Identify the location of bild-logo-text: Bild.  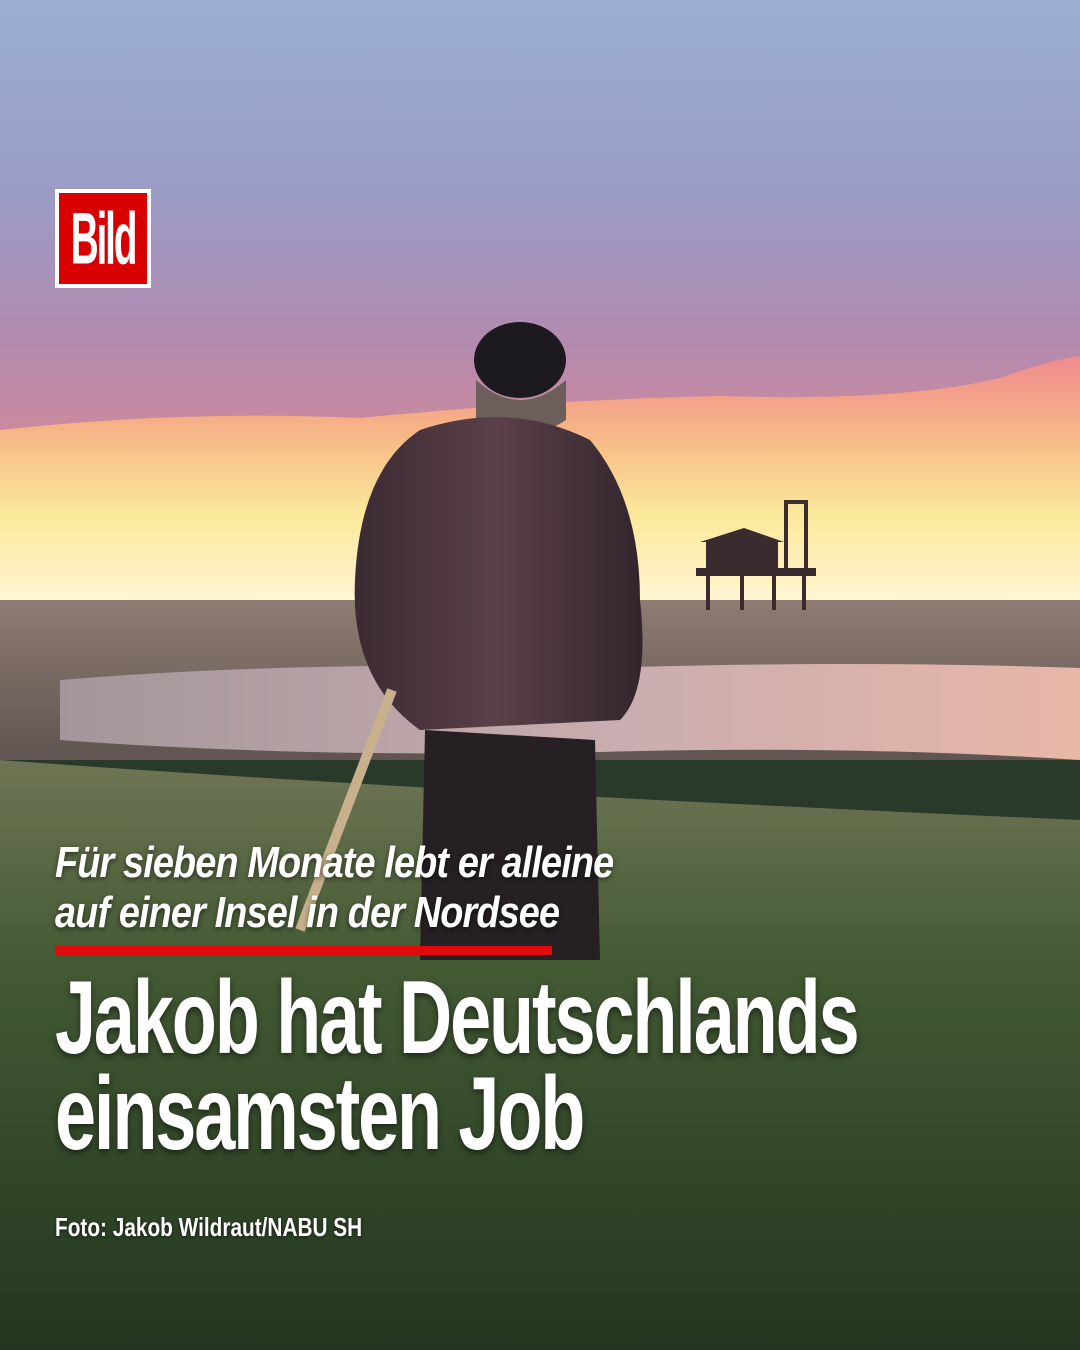
(104, 238).